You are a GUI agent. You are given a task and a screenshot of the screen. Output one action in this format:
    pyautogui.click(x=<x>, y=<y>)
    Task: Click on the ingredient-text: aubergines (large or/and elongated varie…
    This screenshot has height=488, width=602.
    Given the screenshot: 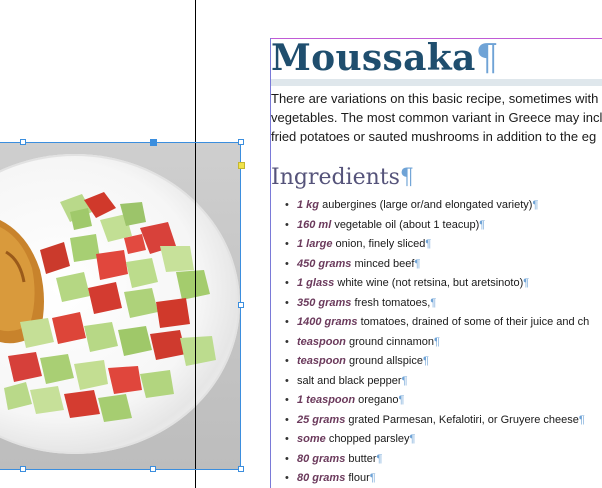 What is the action you would take?
    pyautogui.click(x=427, y=205)
    